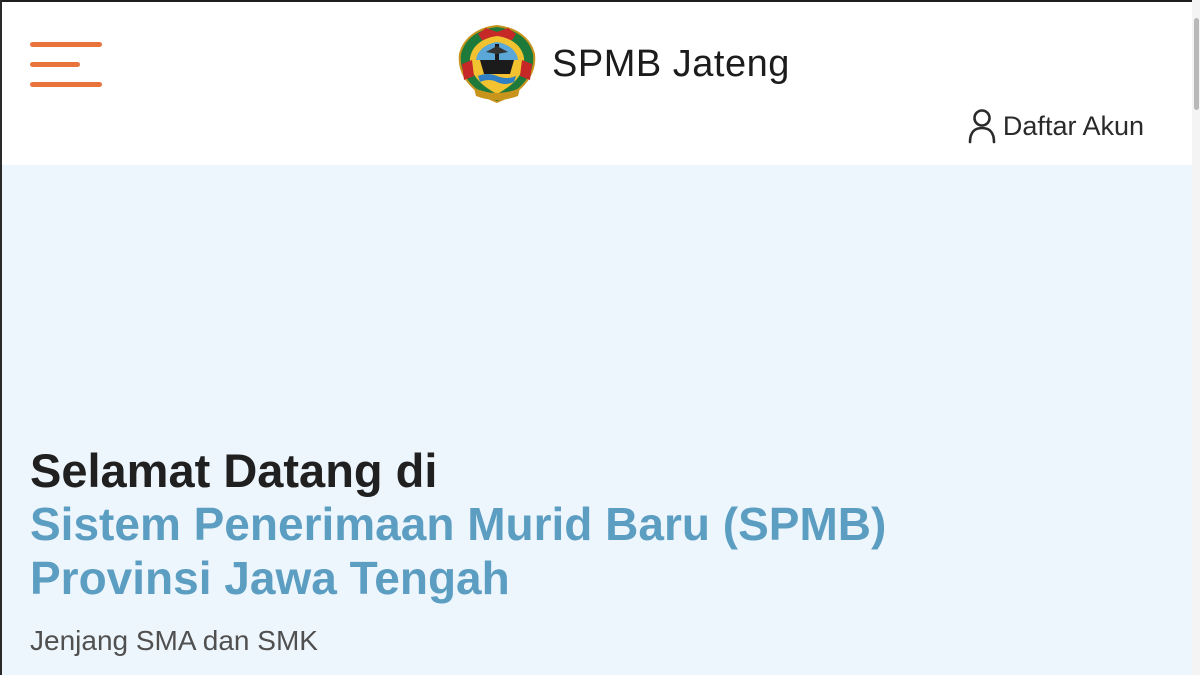 Image resolution: width=1200 pixels, height=675 pixels. What do you see at coordinates (234, 470) in the screenshot?
I see `hero-greeting: Selamat Datang di` at bounding box center [234, 470].